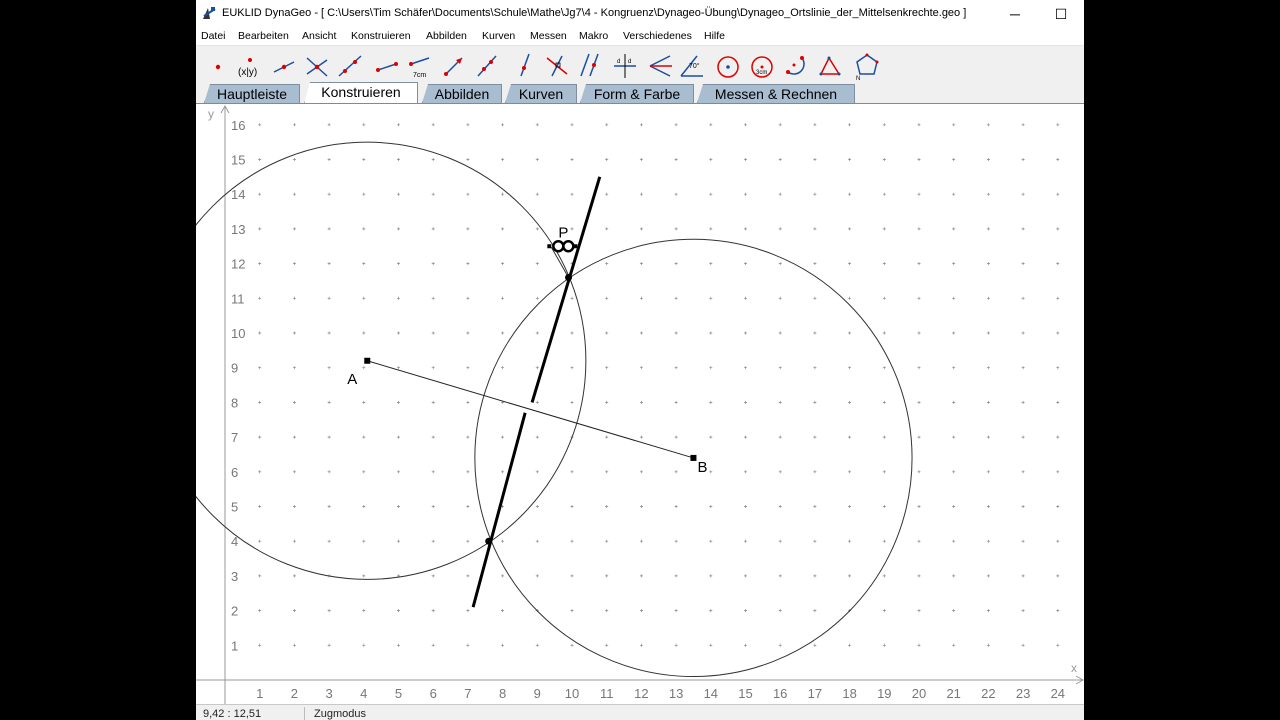 The image size is (1280, 720). What do you see at coordinates (218, 65) in the screenshot?
I see `point-tool-icon` at bounding box center [218, 65].